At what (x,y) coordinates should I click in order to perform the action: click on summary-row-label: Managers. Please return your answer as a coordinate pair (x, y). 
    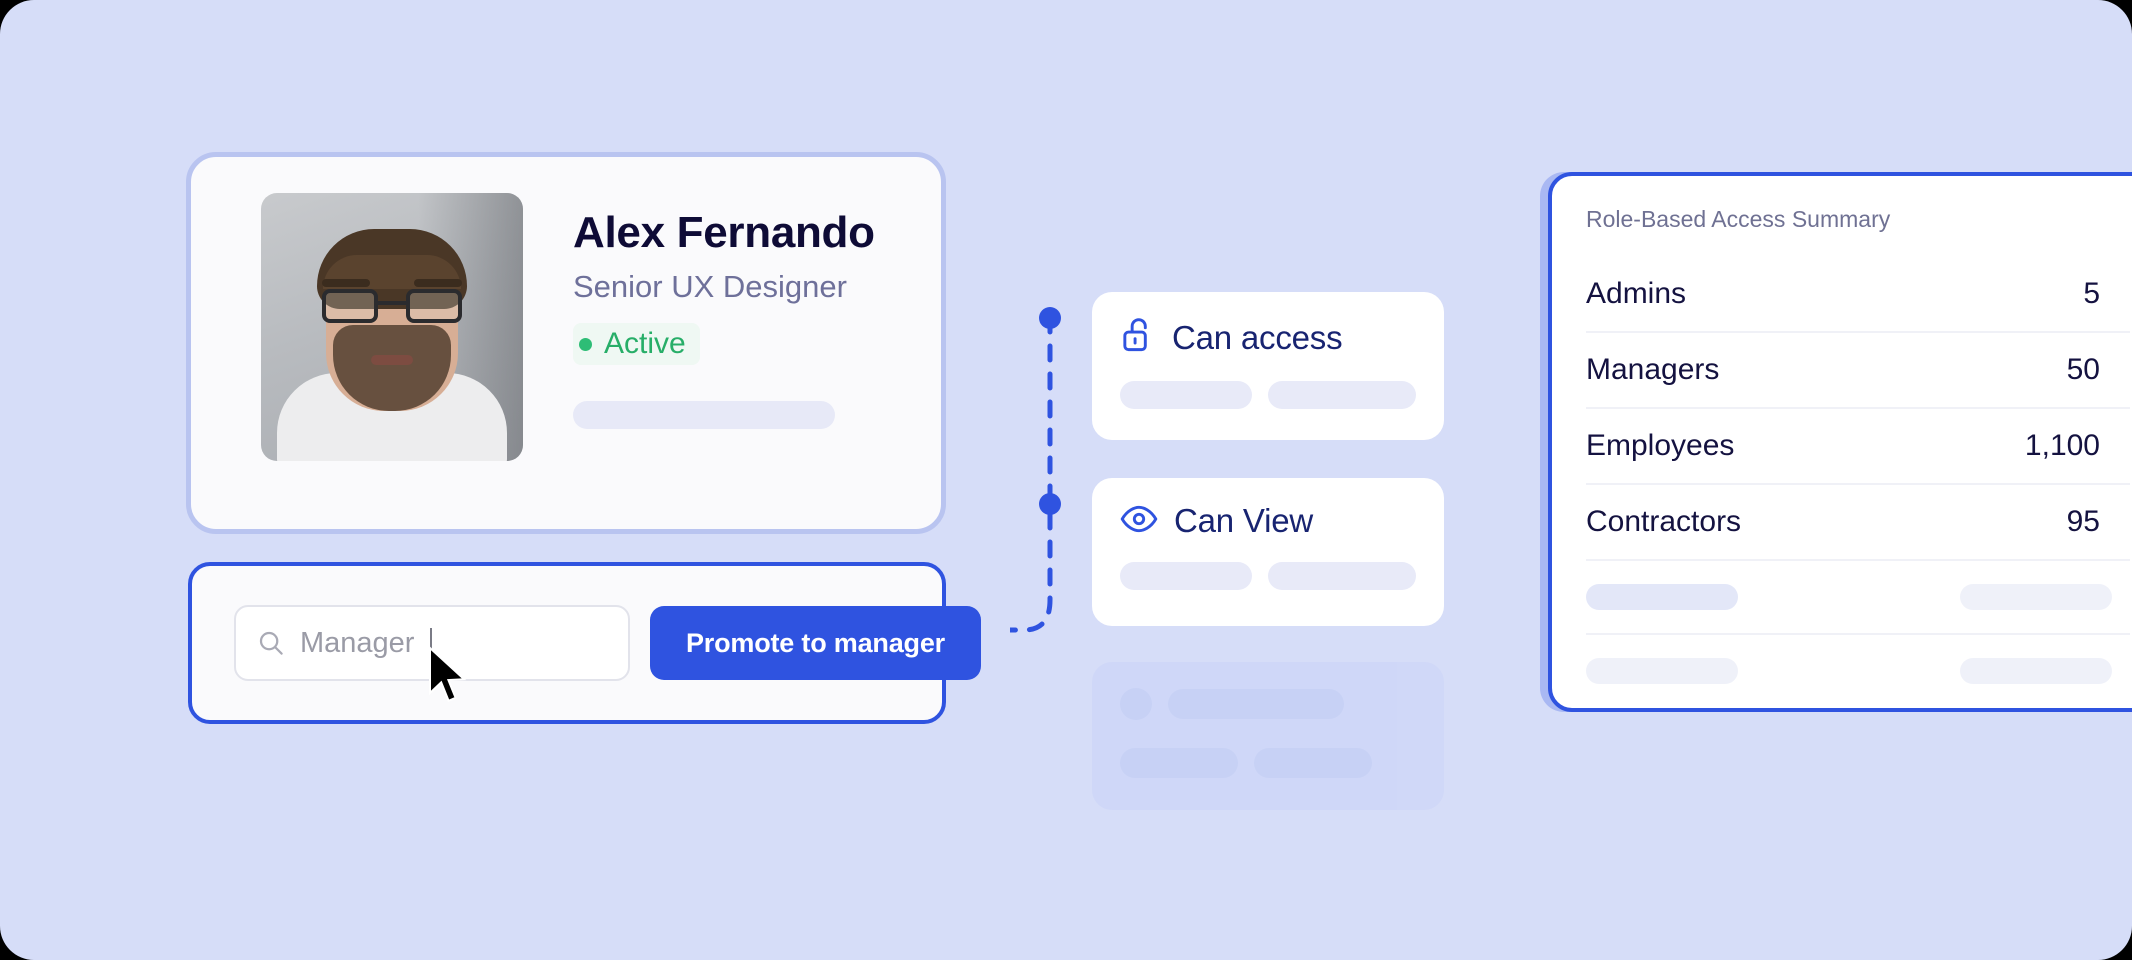
    Looking at the image, I should click on (1653, 369).